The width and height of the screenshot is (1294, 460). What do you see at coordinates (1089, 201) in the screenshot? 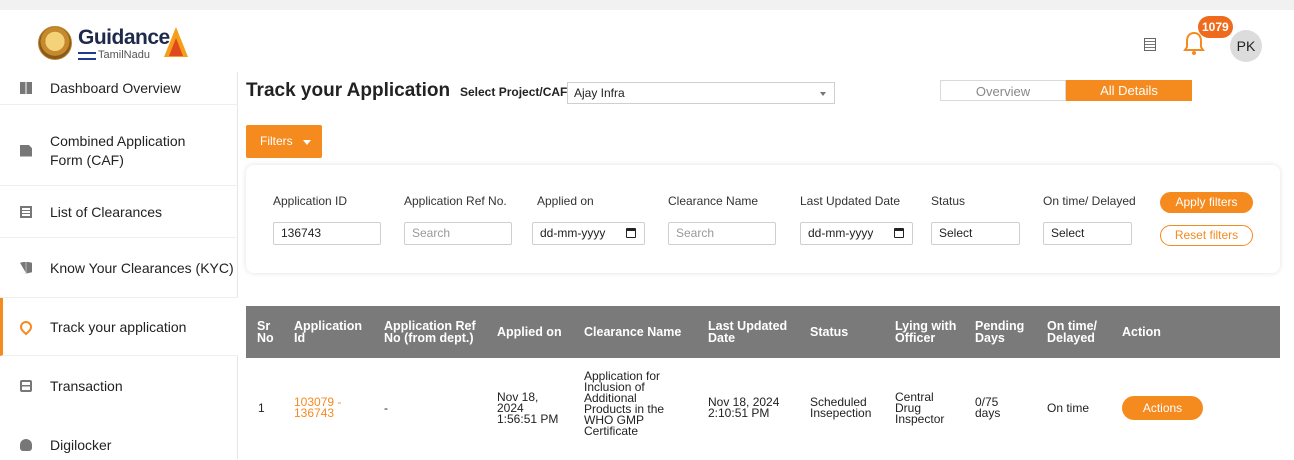
I see `ontime-label: On time/ Delayed` at bounding box center [1089, 201].